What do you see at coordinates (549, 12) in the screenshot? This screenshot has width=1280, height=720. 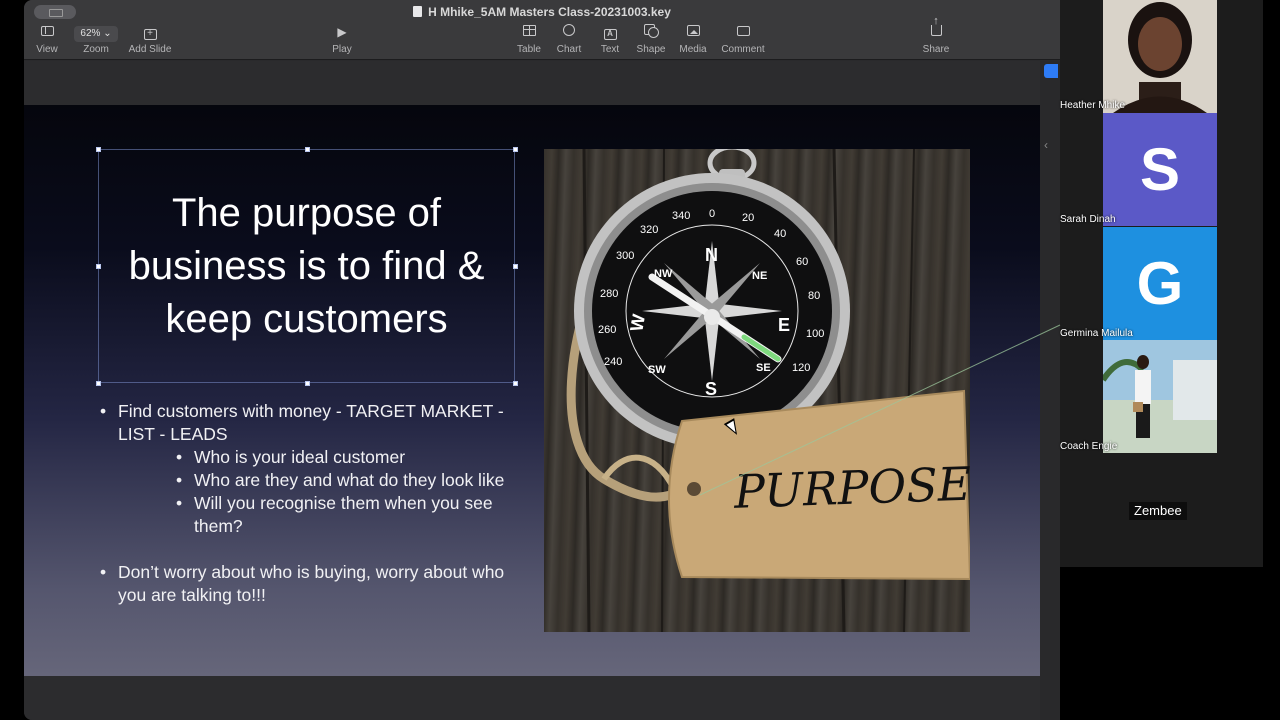 I see `document-title-text: H Mhike_5AM Masters Class-20231003.key` at bounding box center [549, 12].